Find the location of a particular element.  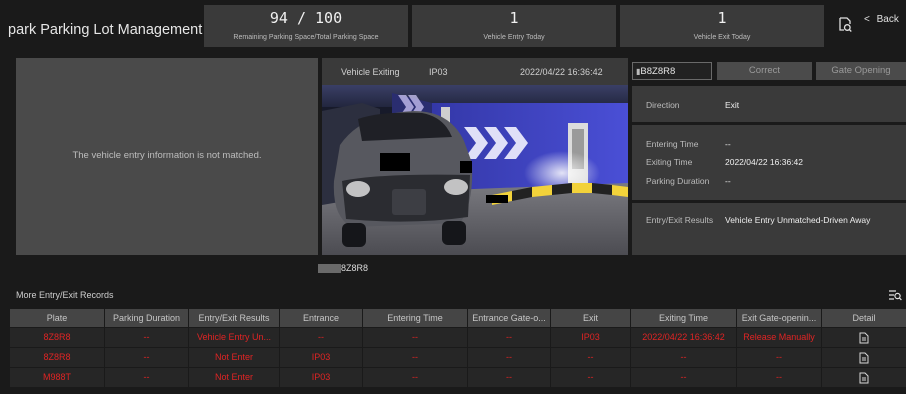

search-records-icon is located at coordinates (845, 24).